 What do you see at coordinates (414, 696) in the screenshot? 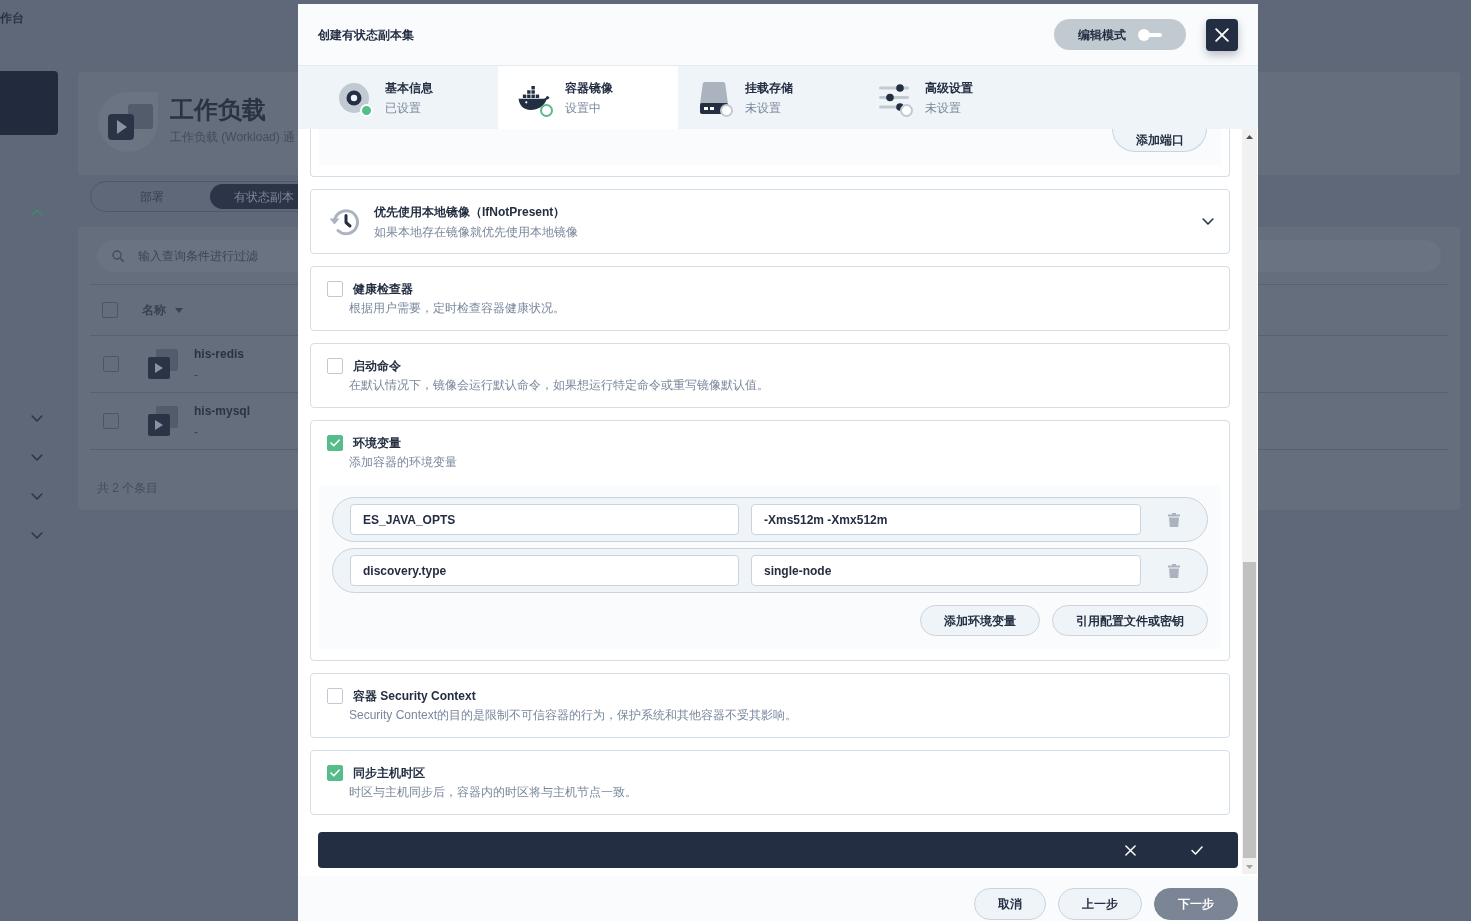
I see `section-title: 容器 Security Context` at bounding box center [414, 696].